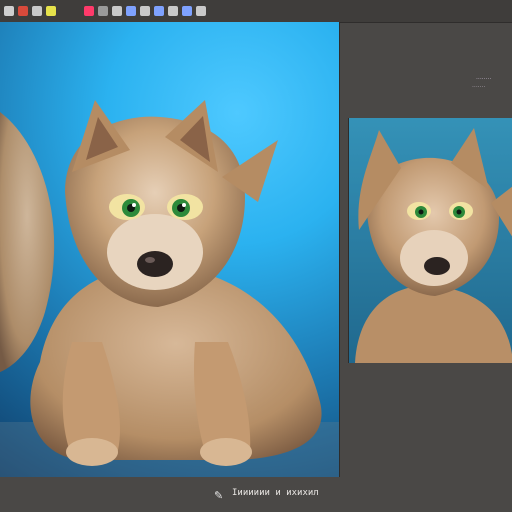 This screenshot has width=512, height=512. Describe the element at coordinates (23, 11) in the screenshot. I see `red-mark-icon` at that location.